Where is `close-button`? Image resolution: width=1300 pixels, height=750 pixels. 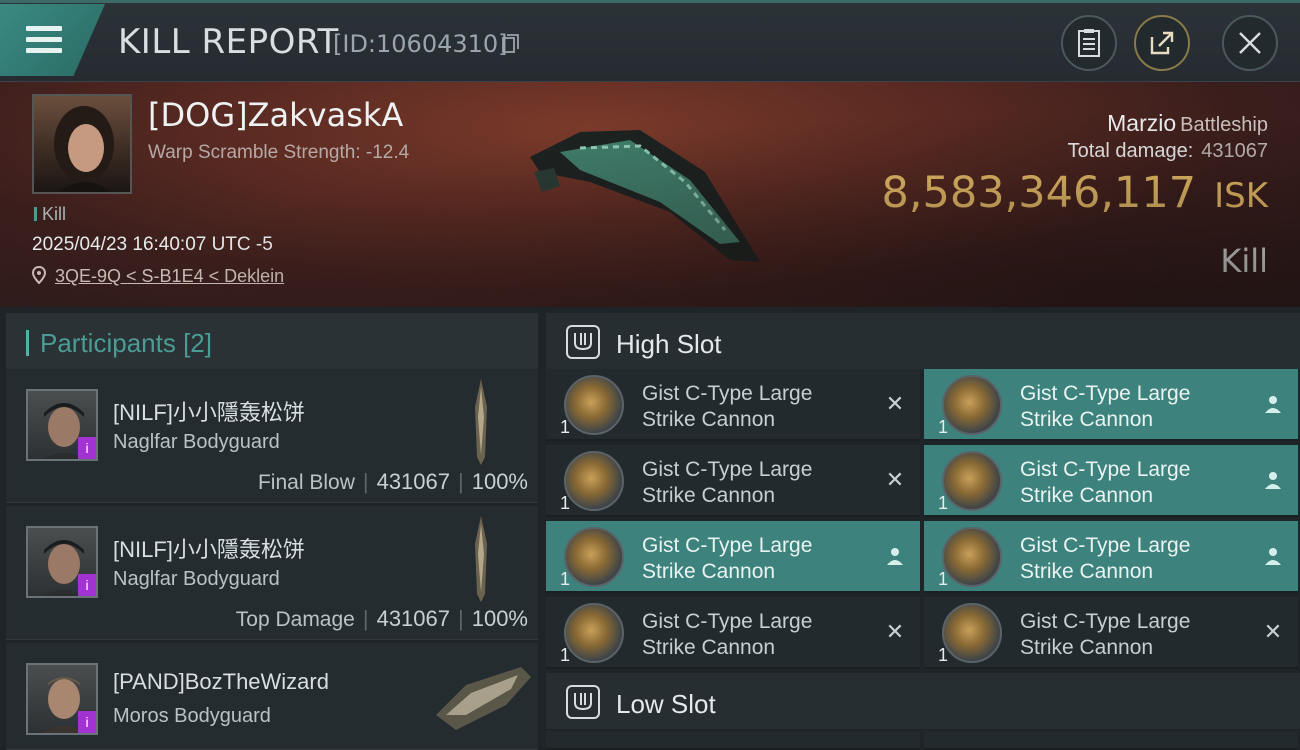
close-button is located at coordinates (1250, 43).